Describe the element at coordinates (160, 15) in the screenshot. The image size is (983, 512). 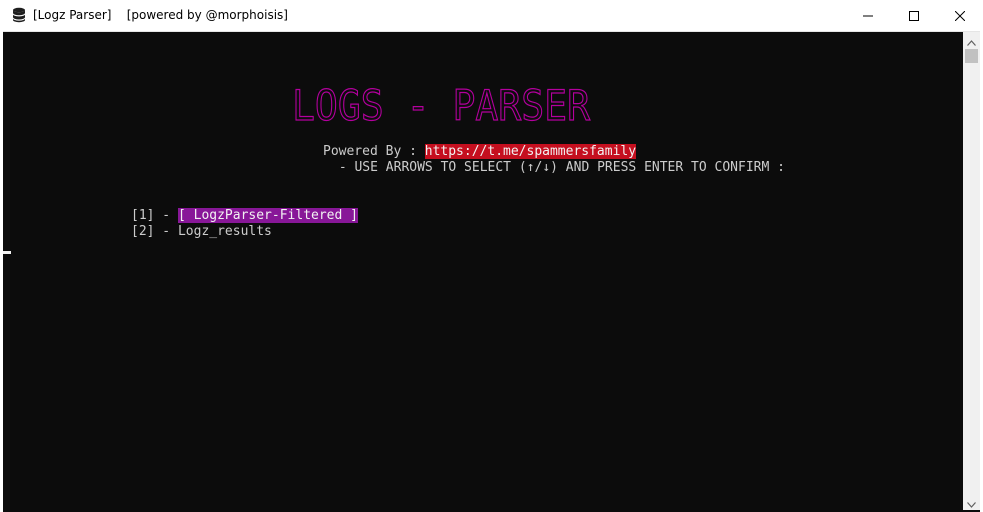
I see `window-title: [Logz Parser] [powered by @morphoisis]` at that location.